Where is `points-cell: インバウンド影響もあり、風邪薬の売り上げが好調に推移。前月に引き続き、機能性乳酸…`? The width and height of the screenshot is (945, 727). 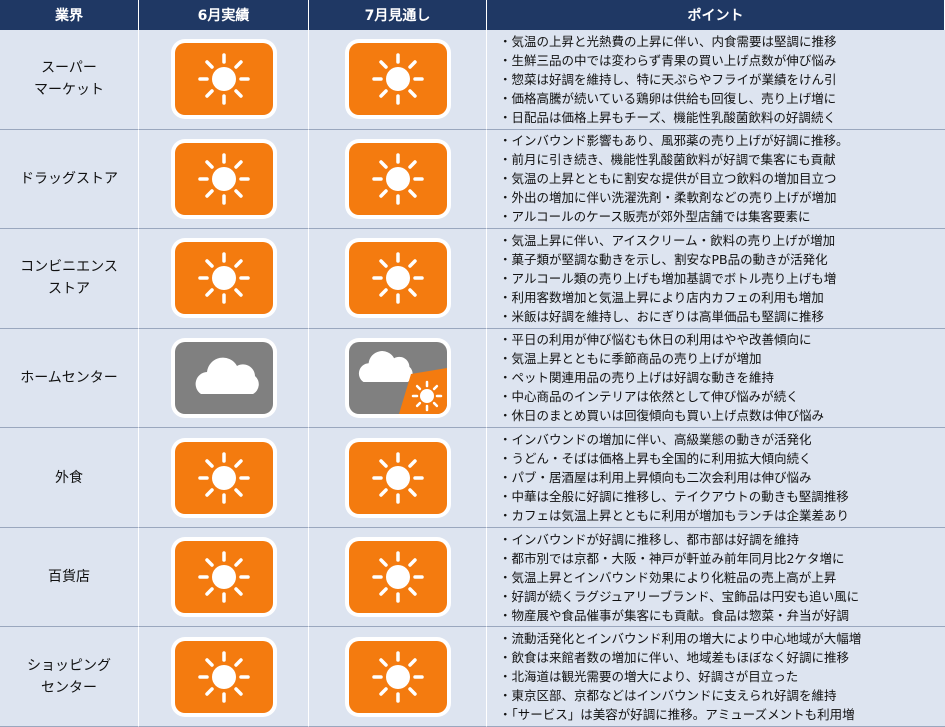 points-cell: インバウンド影響もあり、風邪薬の売り上げが好調に推移。前月に引き続き、機能性乳酸… is located at coordinates (716, 179).